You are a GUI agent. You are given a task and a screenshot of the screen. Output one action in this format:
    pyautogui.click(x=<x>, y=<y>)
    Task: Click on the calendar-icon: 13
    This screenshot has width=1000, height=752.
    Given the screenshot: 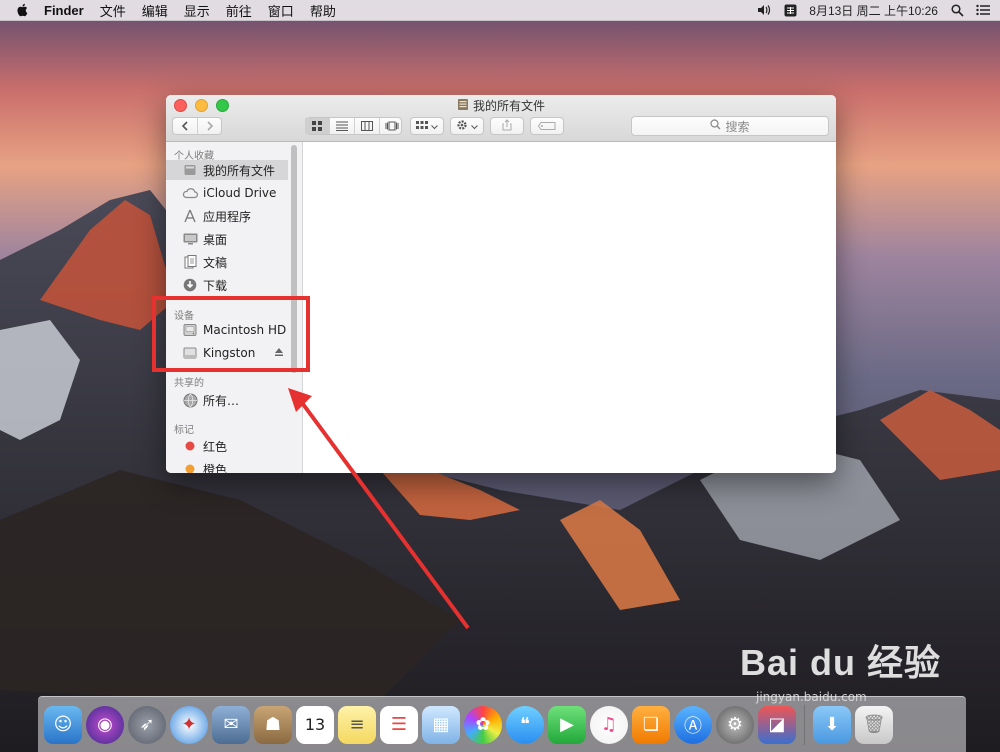 What is the action you would take?
    pyautogui.click(x=315, y=724)
    